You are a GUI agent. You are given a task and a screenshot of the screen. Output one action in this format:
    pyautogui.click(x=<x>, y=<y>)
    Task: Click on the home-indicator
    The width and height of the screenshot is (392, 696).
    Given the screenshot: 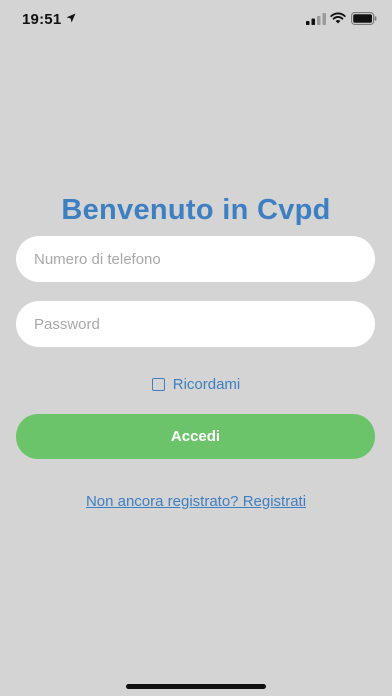 What is the action you would take?
    pyautogui.click(x=196, y=686)
    